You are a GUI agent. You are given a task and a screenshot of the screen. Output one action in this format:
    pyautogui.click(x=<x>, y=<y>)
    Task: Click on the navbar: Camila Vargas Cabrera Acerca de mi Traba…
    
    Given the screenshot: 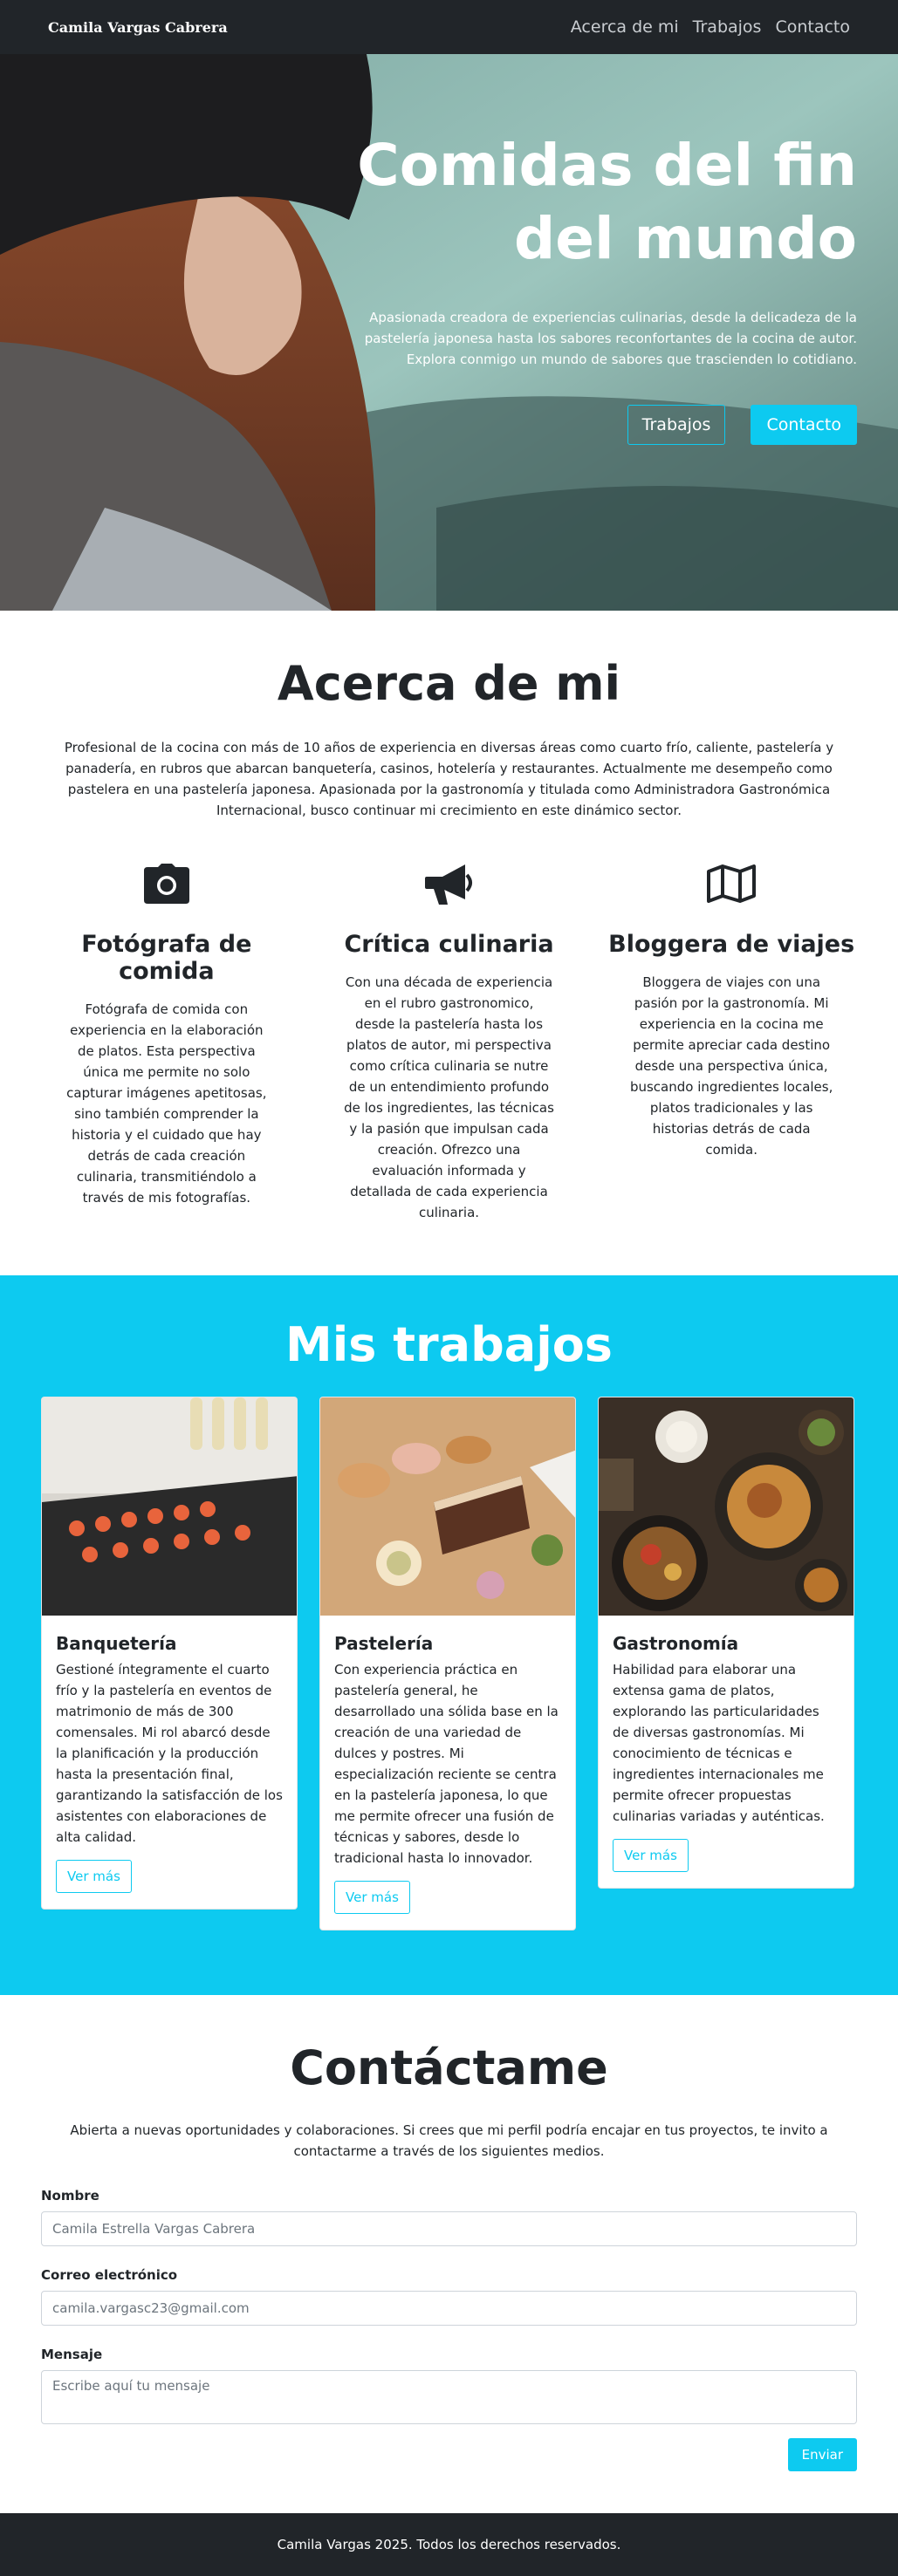 What is the action you would take?
    pyautogui.click(x=449, y=27)
    